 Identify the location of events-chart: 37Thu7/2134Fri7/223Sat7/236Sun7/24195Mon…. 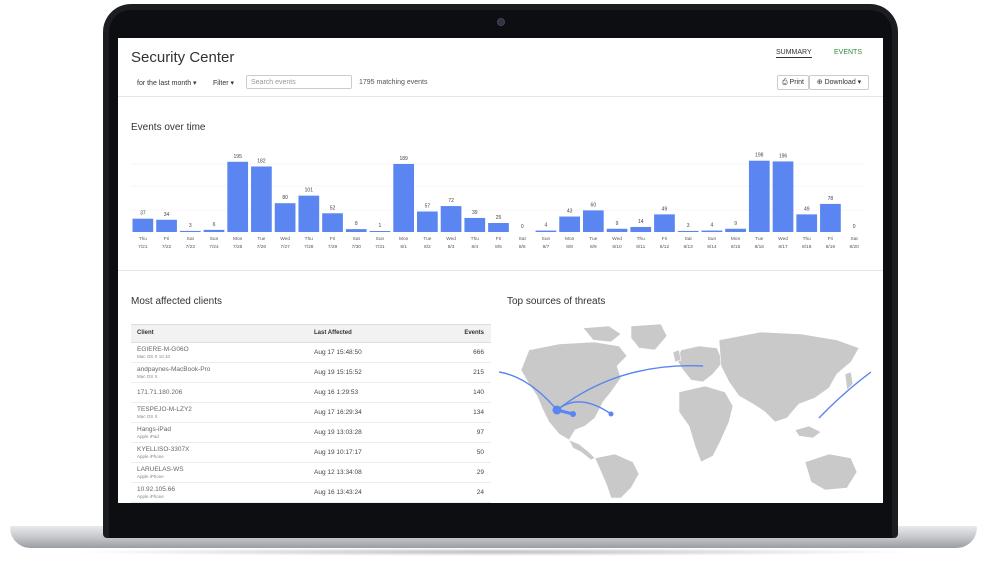
(498, 201).